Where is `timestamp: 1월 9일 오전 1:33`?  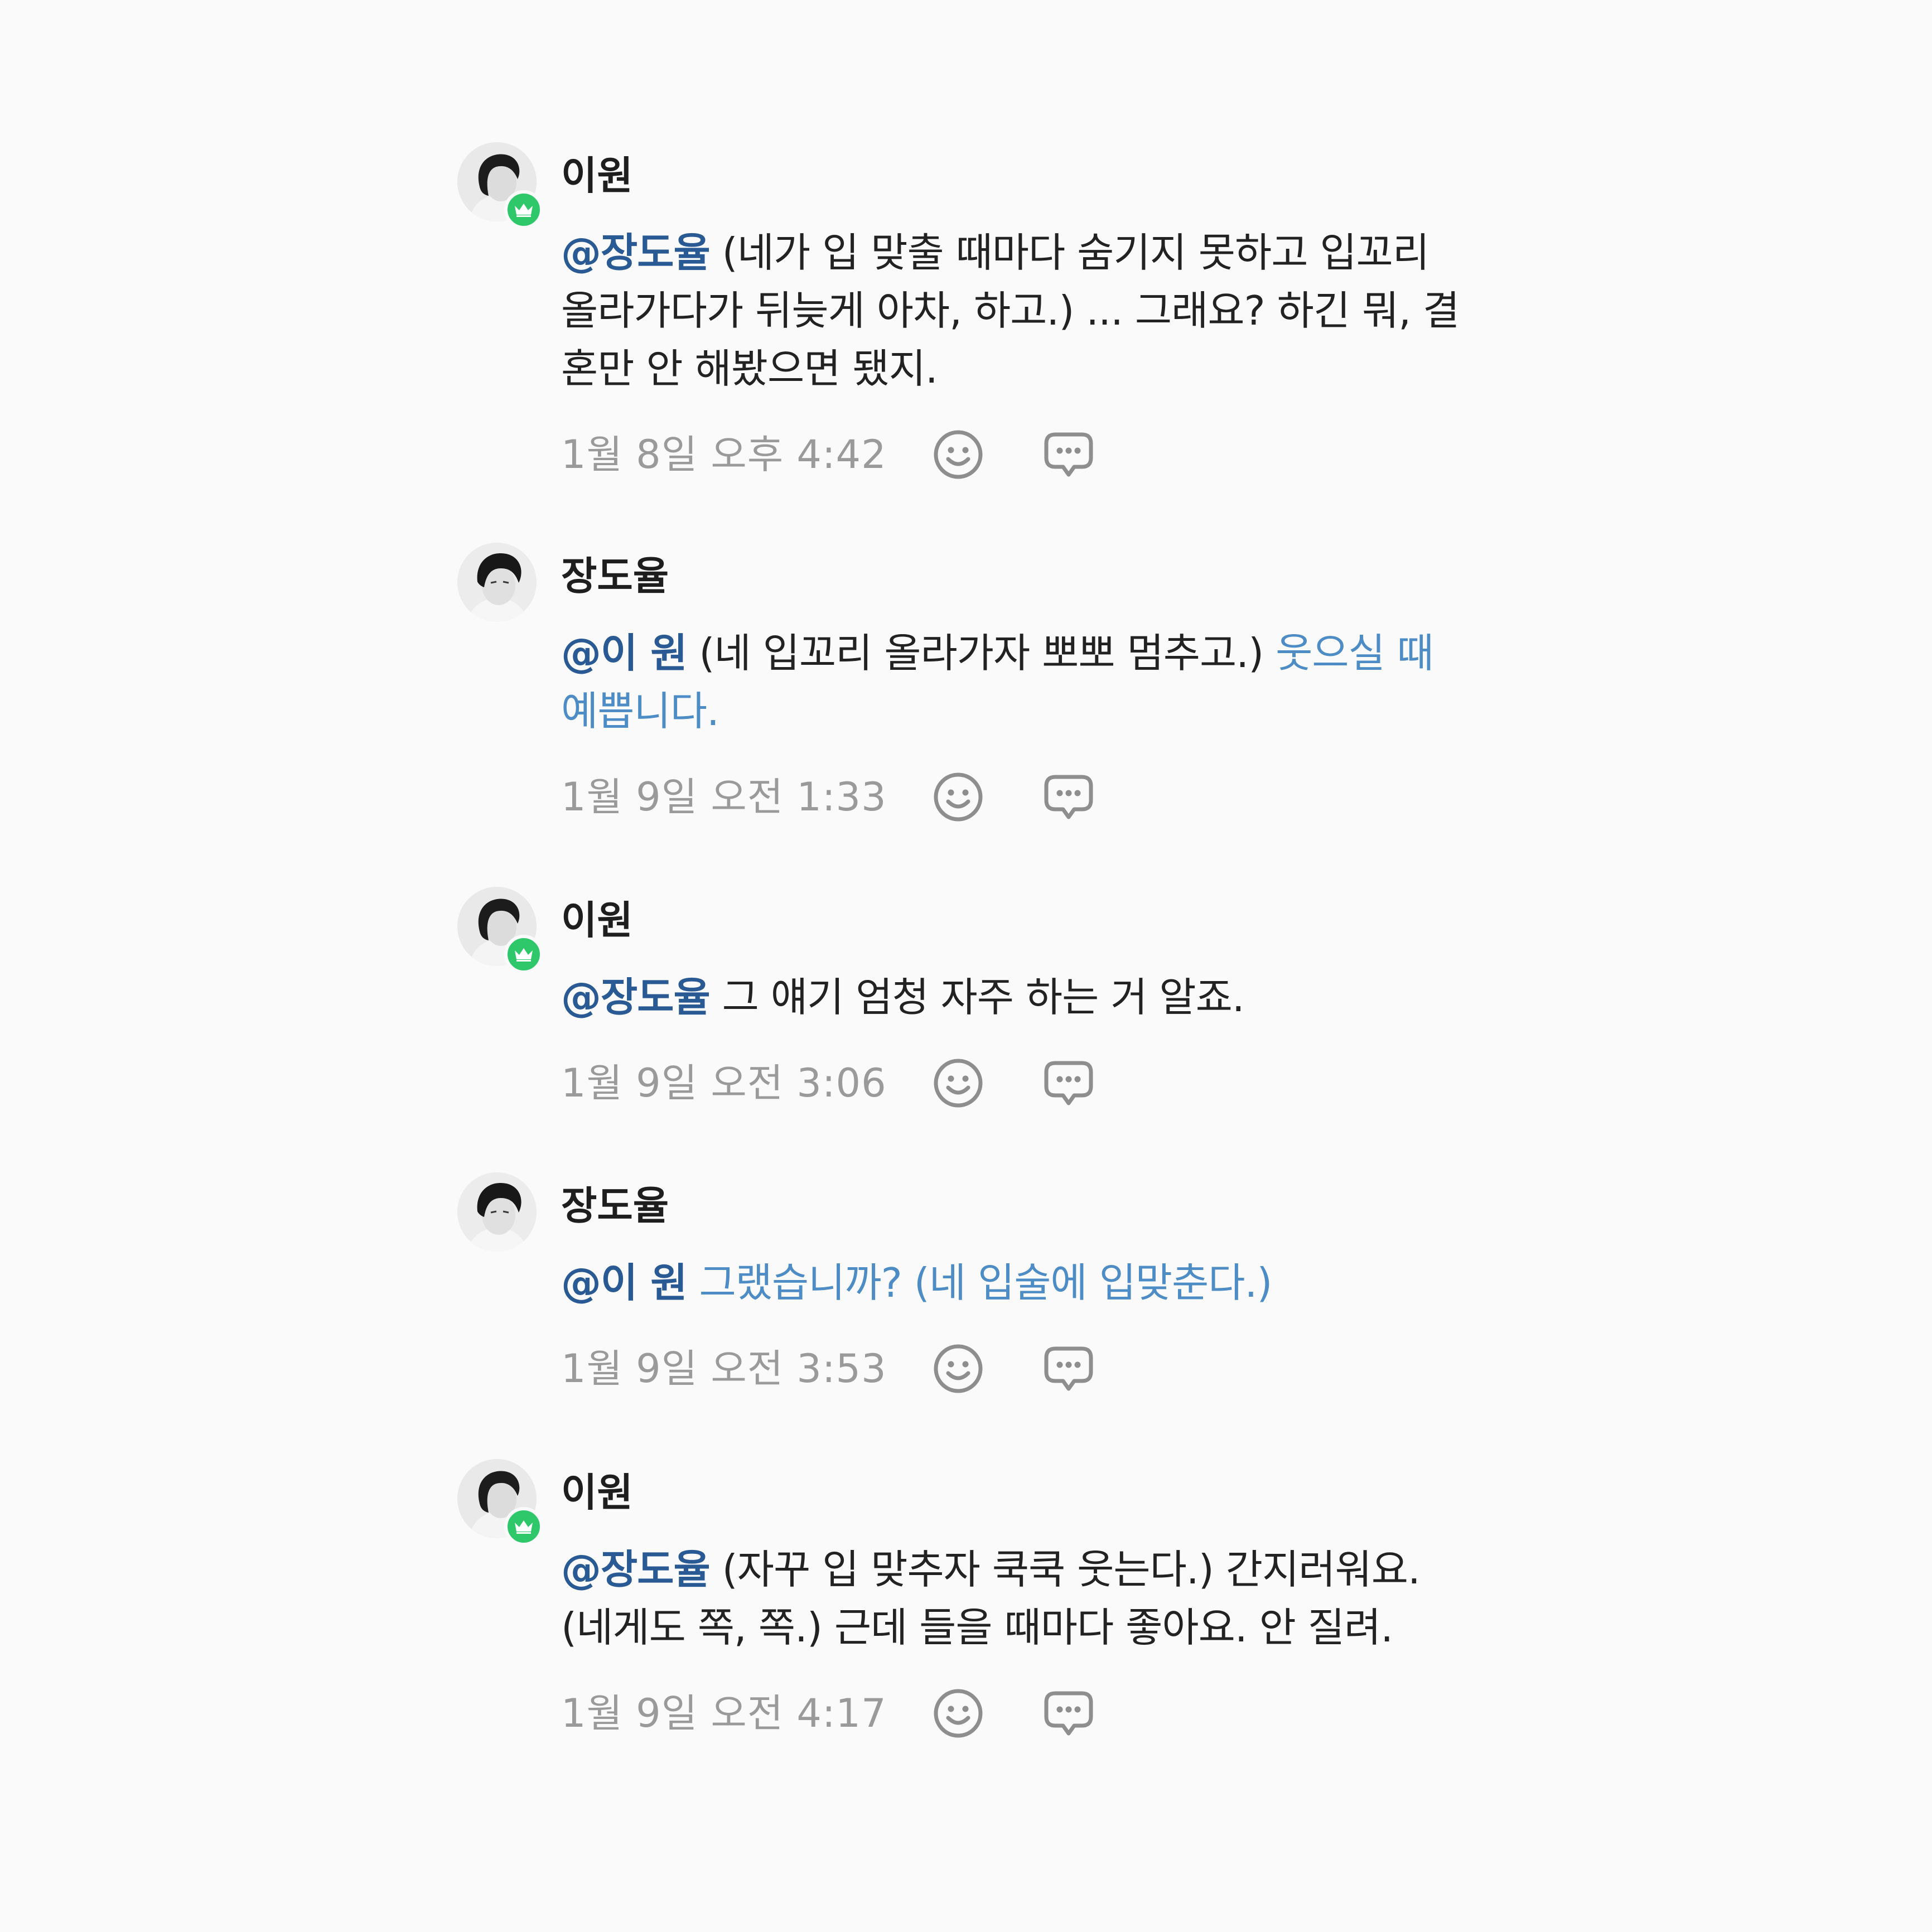 timestamp: 1월 9일 오전 1:33 is located at coordinates (724, 797).